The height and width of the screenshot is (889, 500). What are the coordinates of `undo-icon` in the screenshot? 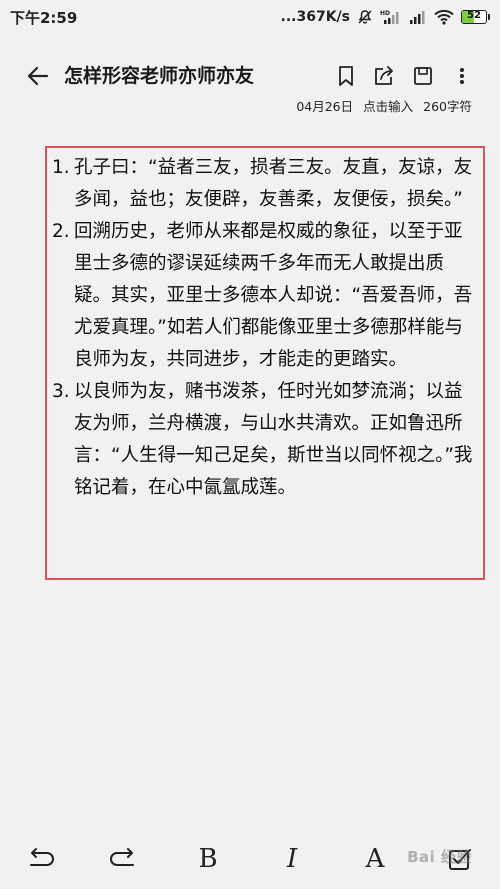 It's located at (42, 857).